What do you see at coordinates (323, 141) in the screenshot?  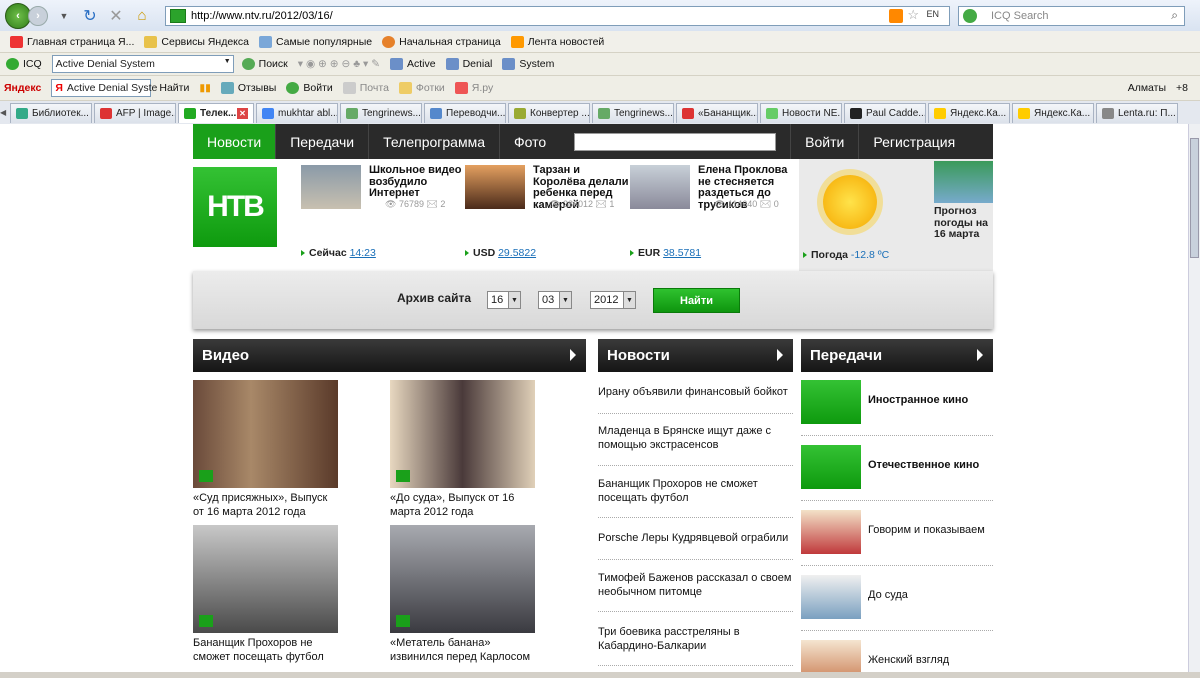 I see `nav-shows: Передачи` at bounding box center [323, 141].